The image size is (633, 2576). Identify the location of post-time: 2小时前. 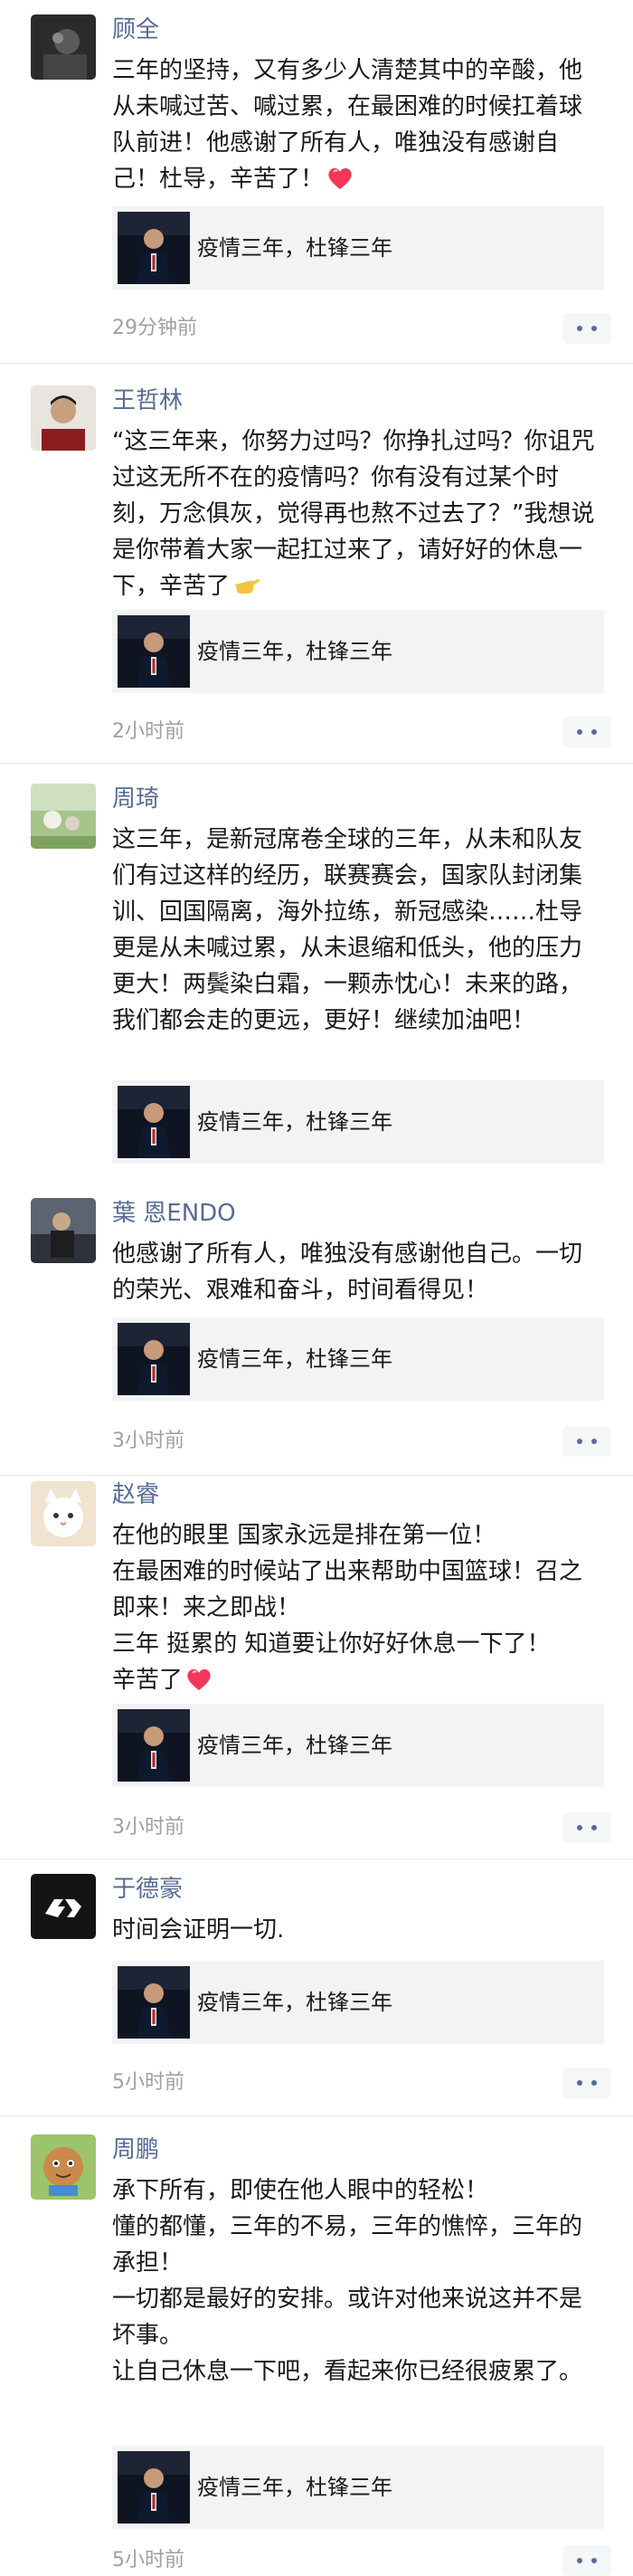
(148, 731).